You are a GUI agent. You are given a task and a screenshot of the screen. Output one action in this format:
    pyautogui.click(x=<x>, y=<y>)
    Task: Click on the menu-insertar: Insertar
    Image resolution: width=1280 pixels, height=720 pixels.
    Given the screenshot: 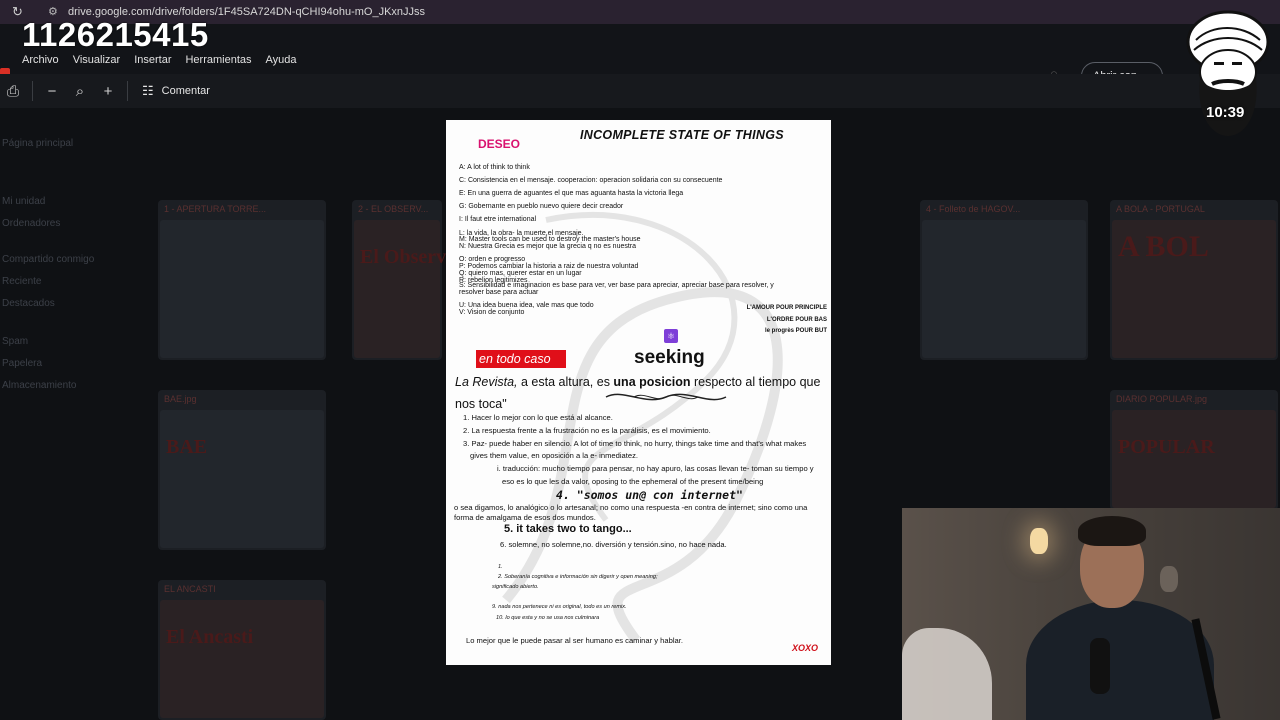 What is the action you would take?
    pyautogui.click(x=152, y=60)
    